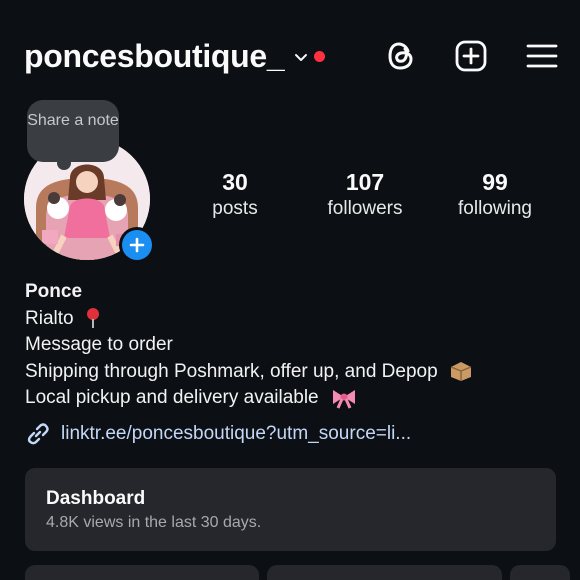  Describe the element at coordinates (540, 572) in the screenshot. I see `discover-people-button` at that location.